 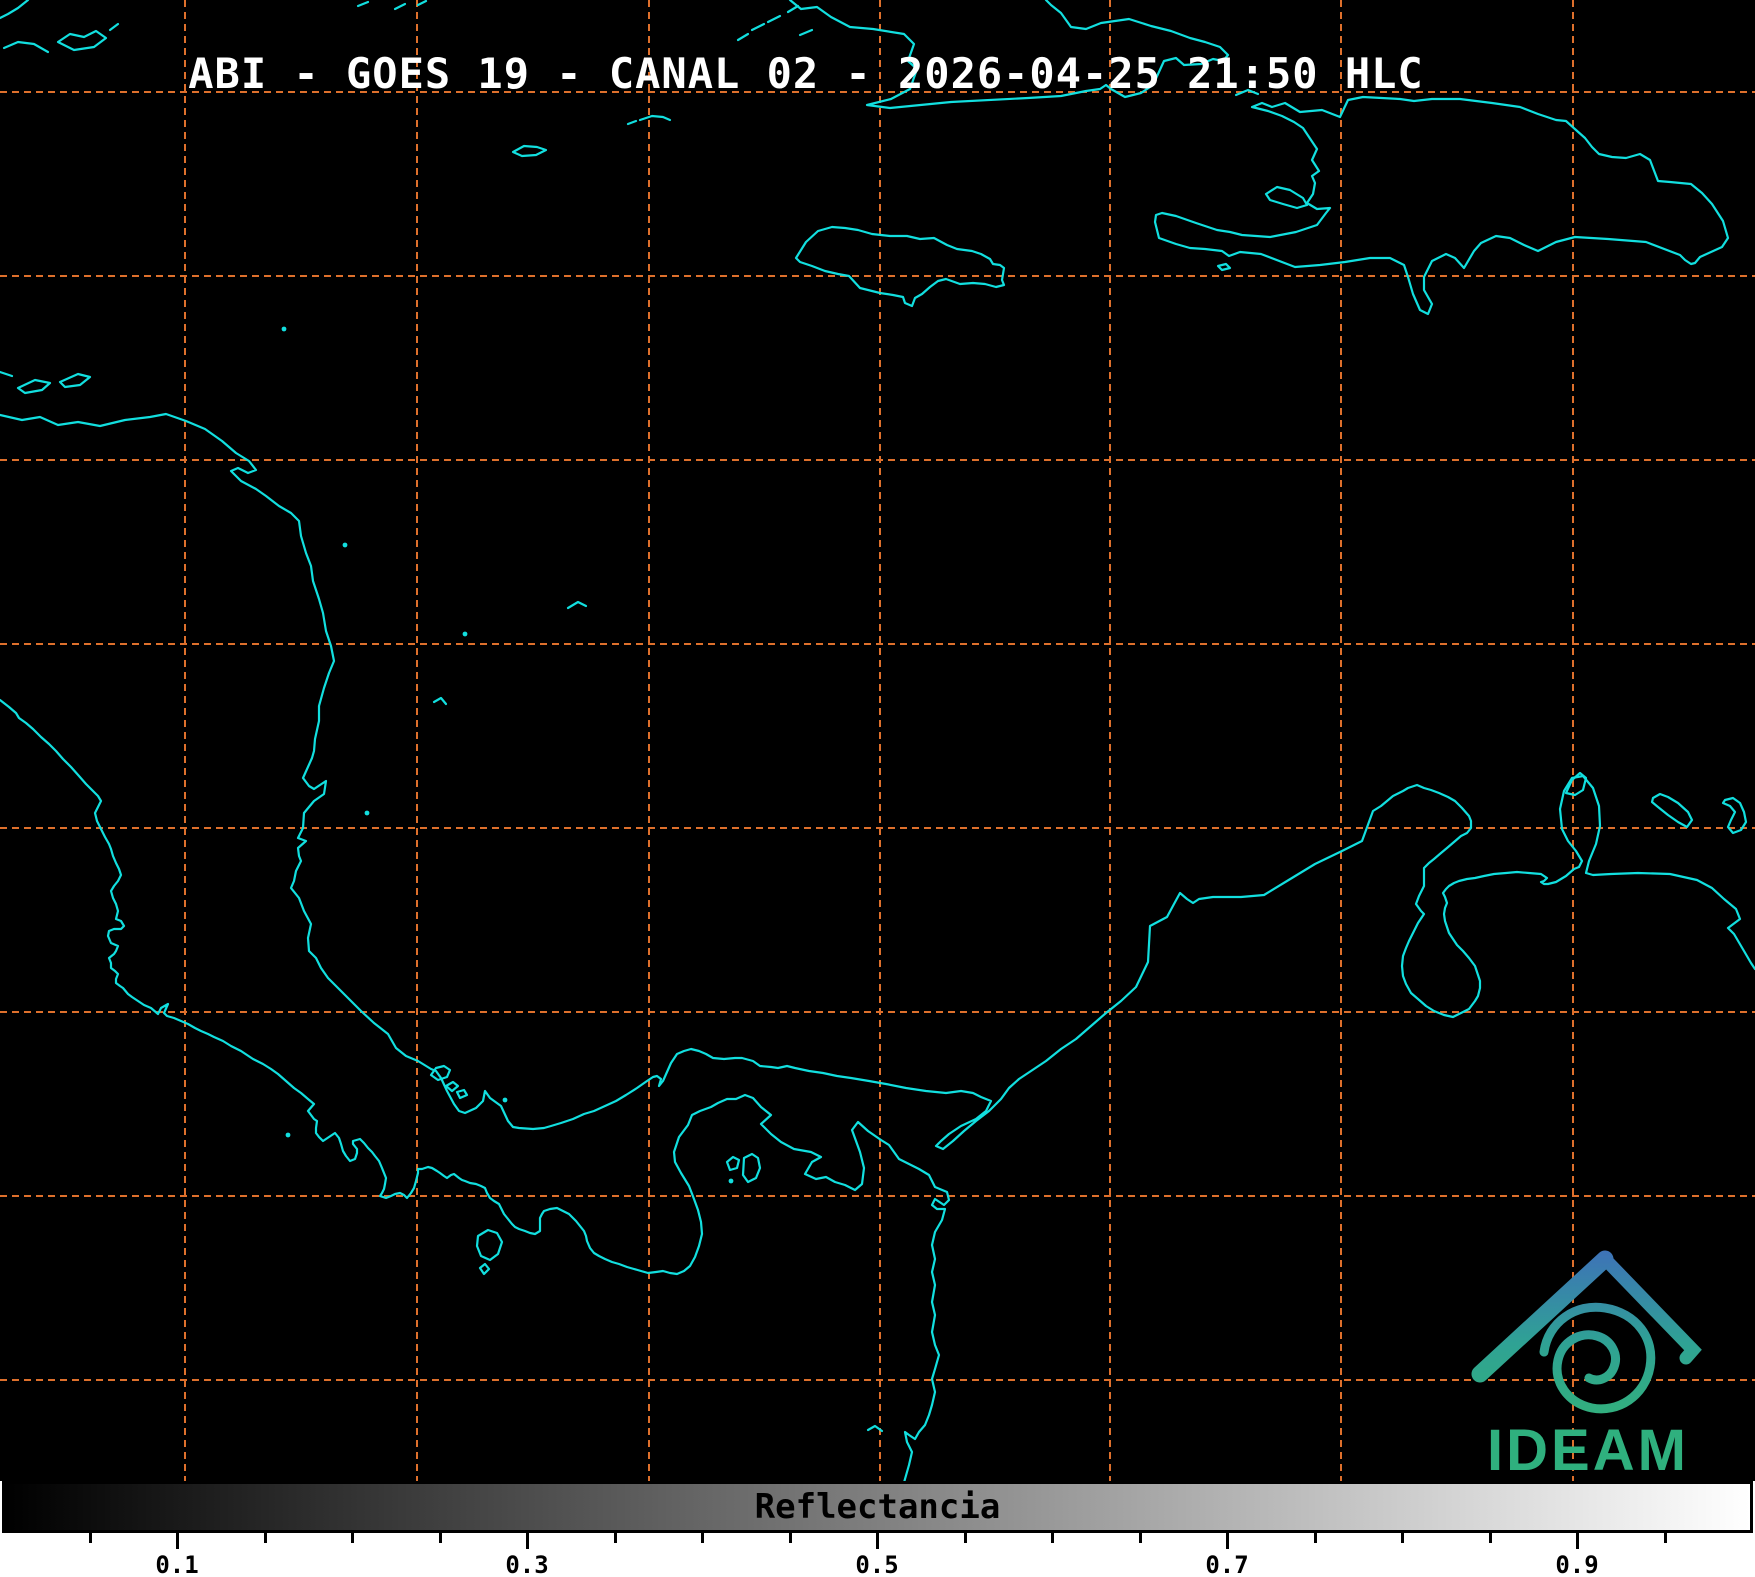 I want to click on colorbar-tick-label: 0.1, so click(x=177, y=1564).